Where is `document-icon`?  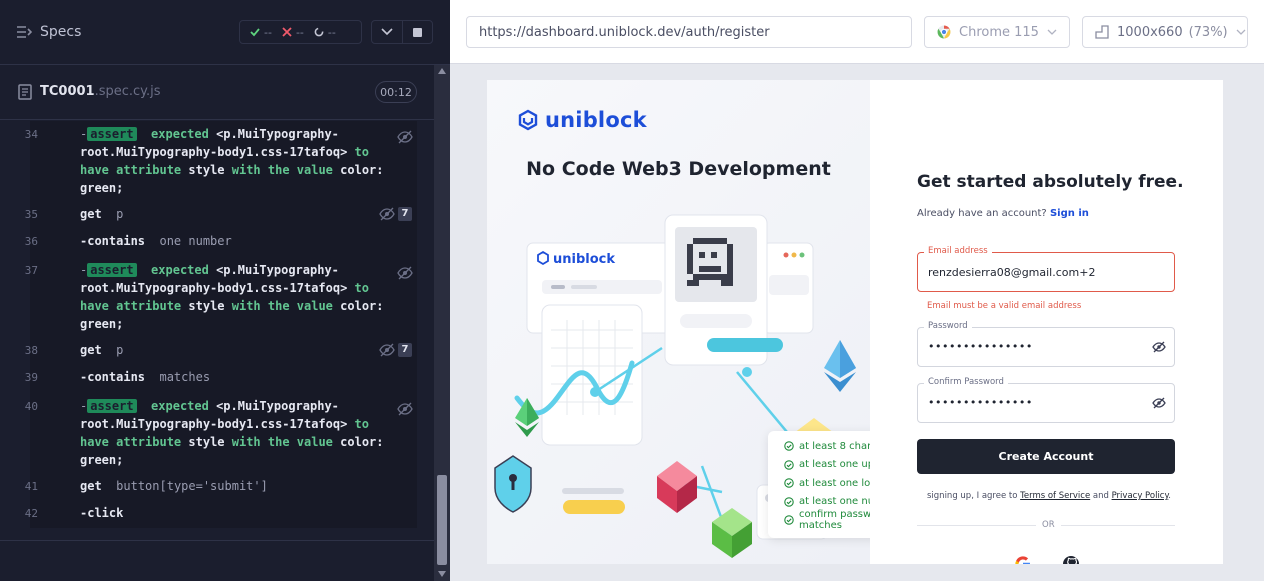 document-icon is located at coordinates (25, 92).